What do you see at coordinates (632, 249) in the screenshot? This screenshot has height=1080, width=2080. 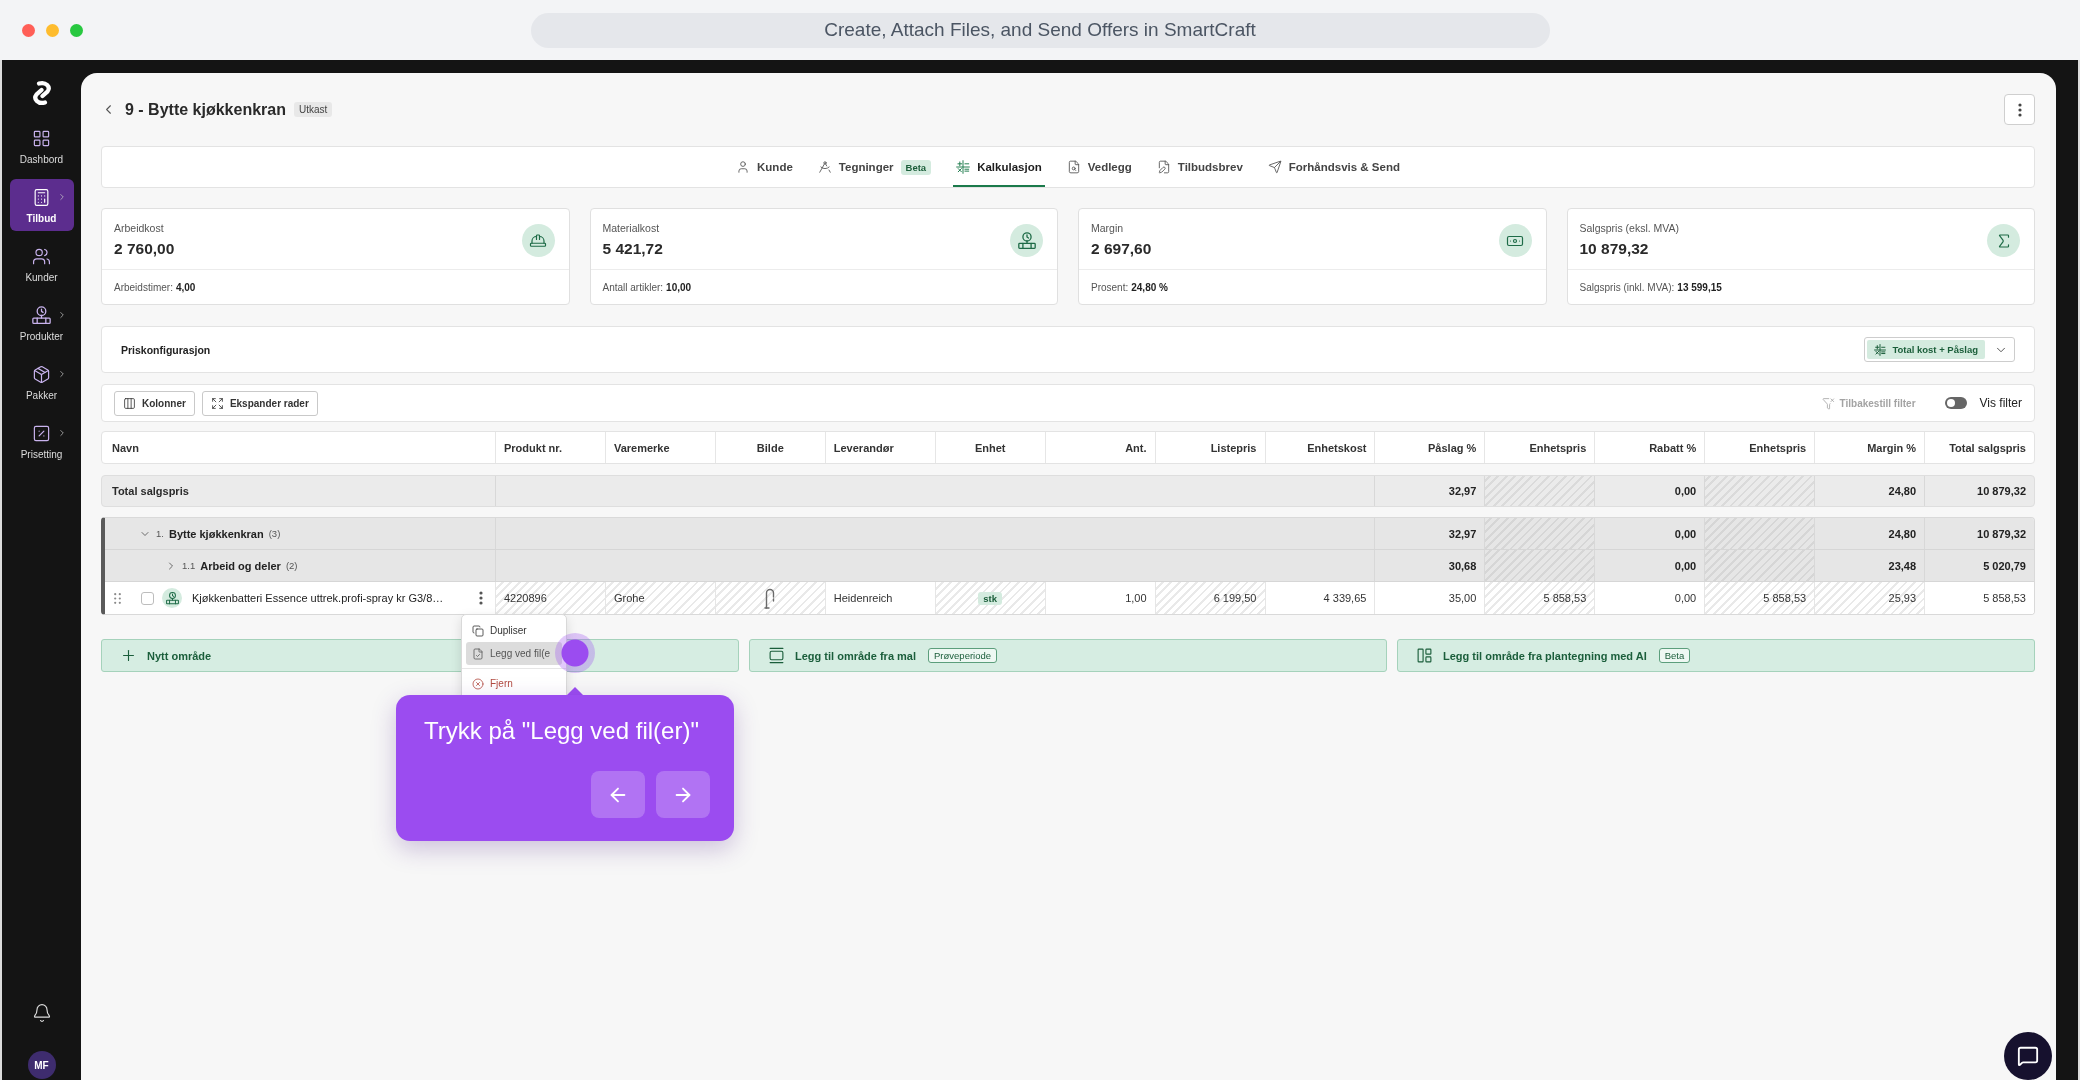 I see `card-value: 5 421,72` at bounding box center [632, 249].